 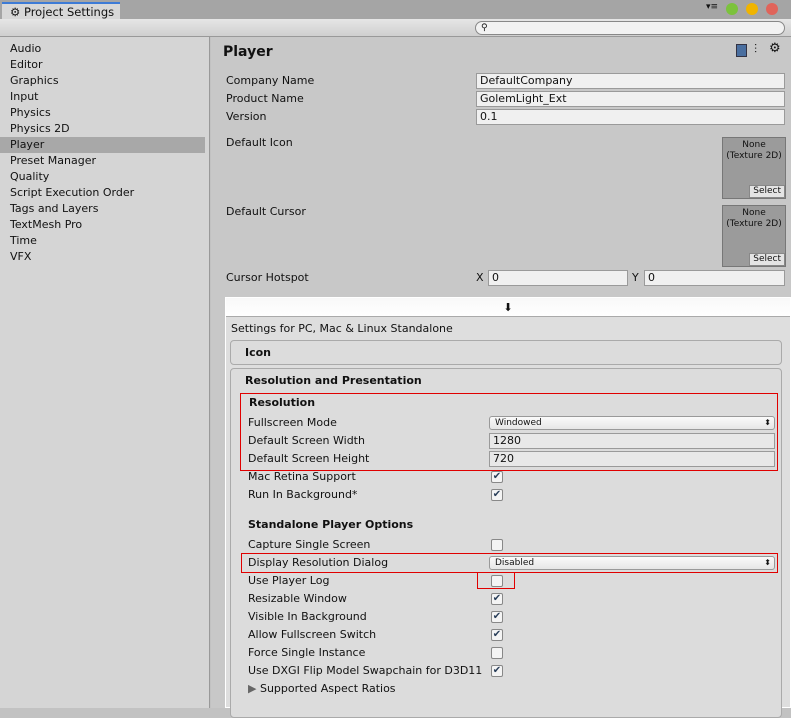 What do you see at coordinates (632, 563) in the screenshot?
I see `display-resolution-dialog-dropdown: Disabled ⬍` at bounding box center [632, 563].